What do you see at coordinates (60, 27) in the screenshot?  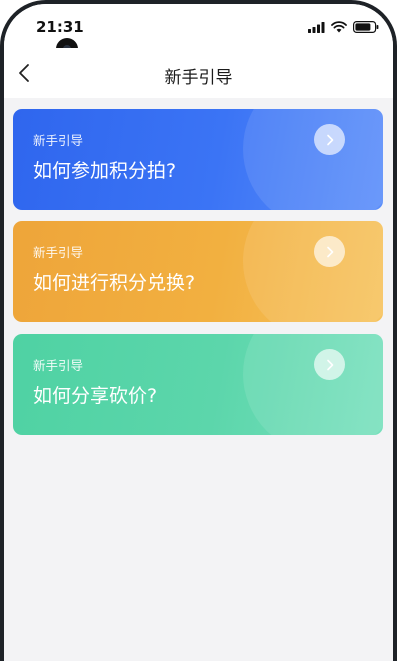 I see `status-time: 21:31` at bounding box center [60, 27].